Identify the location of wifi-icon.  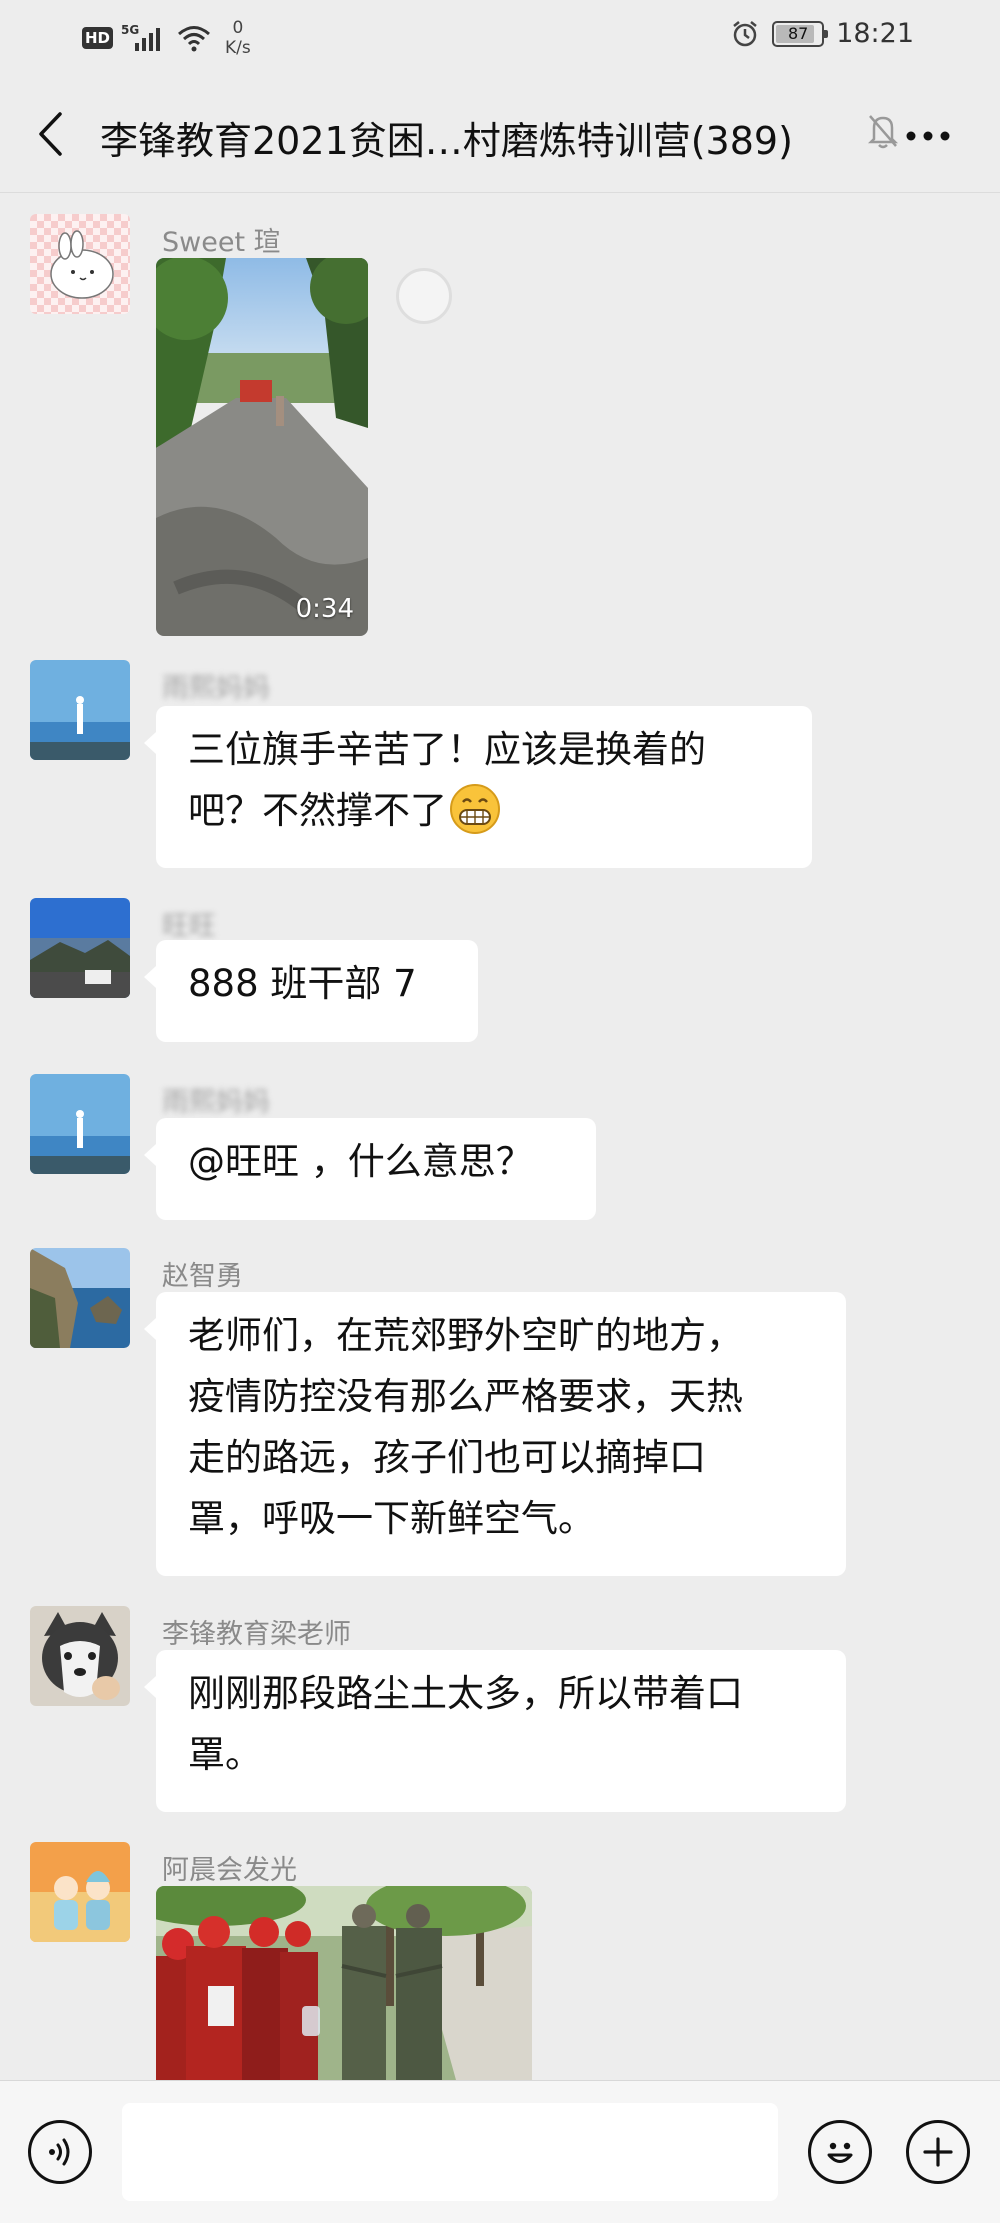
(194, 39).